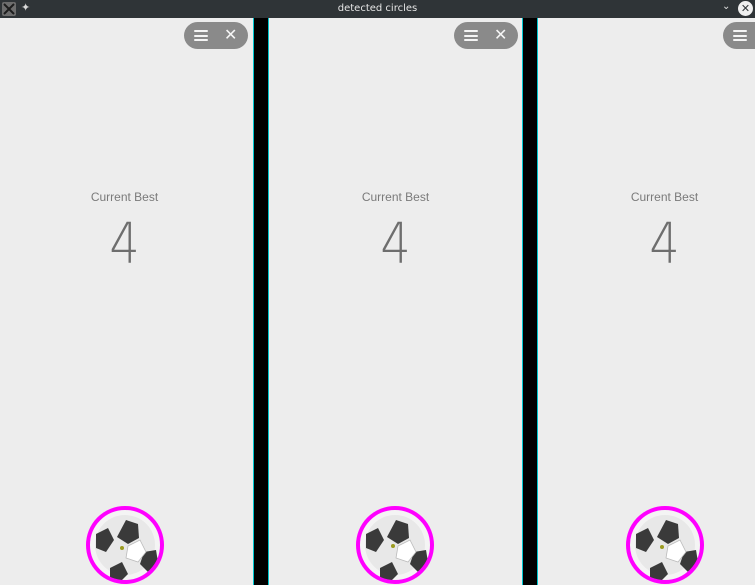 The width and height of the screenshot is (755, 585). I want to click on window-titlebar: ✦ detected circles ⌄ ✕, so click(377, 9).